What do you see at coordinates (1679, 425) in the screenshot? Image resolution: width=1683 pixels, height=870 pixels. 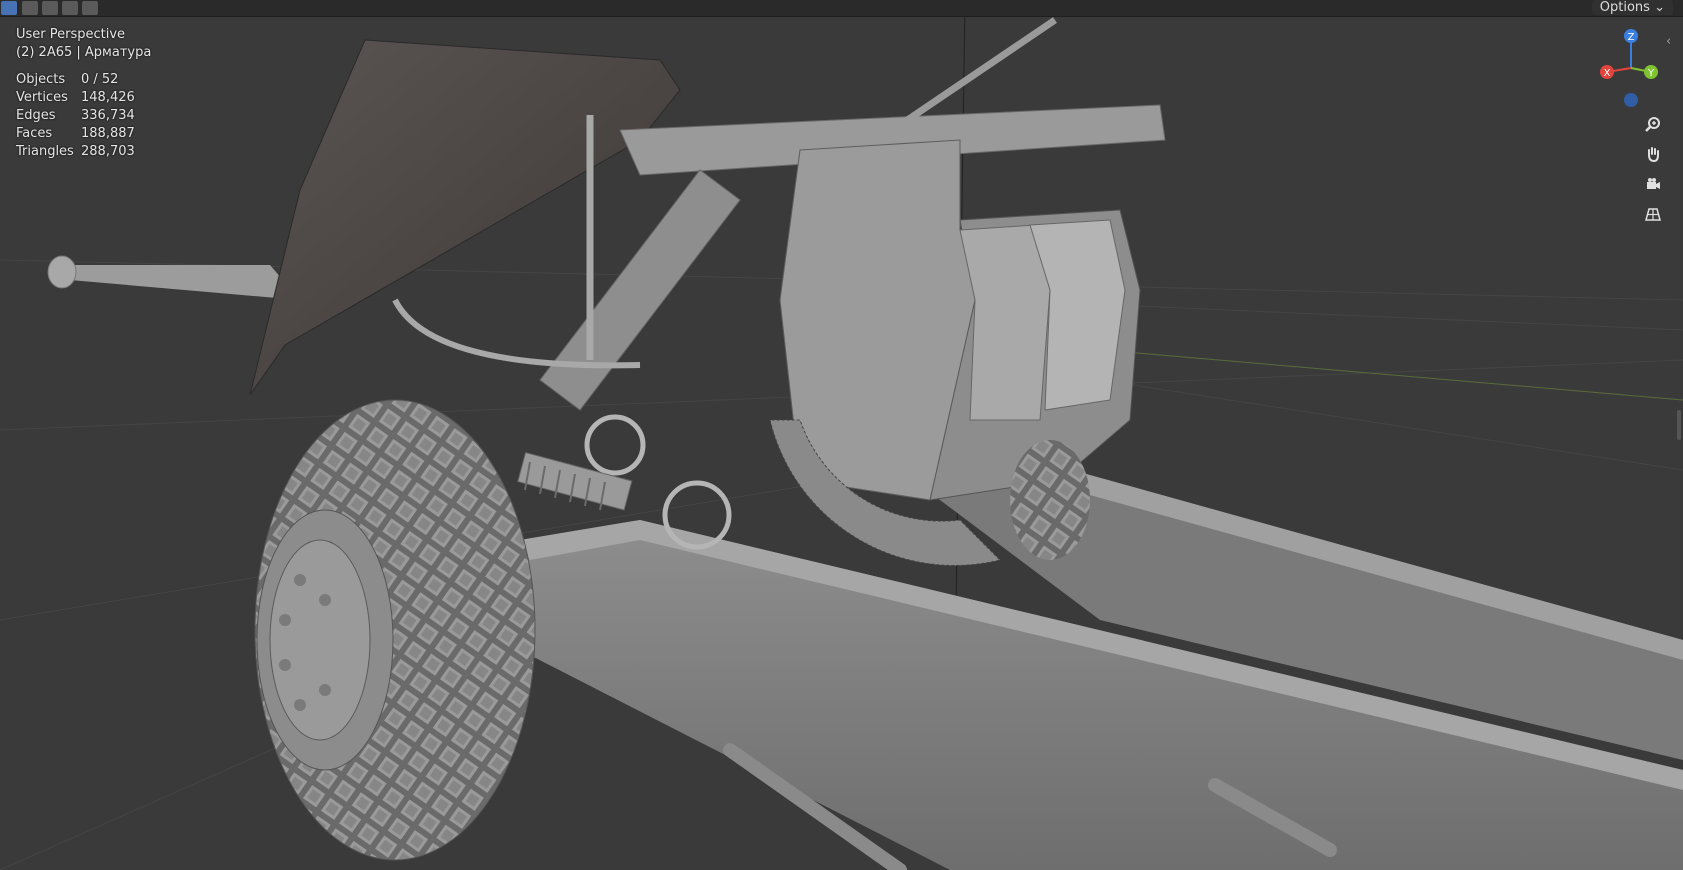 I see `viewport-scrollbar` at bounding box center [1679, 425].